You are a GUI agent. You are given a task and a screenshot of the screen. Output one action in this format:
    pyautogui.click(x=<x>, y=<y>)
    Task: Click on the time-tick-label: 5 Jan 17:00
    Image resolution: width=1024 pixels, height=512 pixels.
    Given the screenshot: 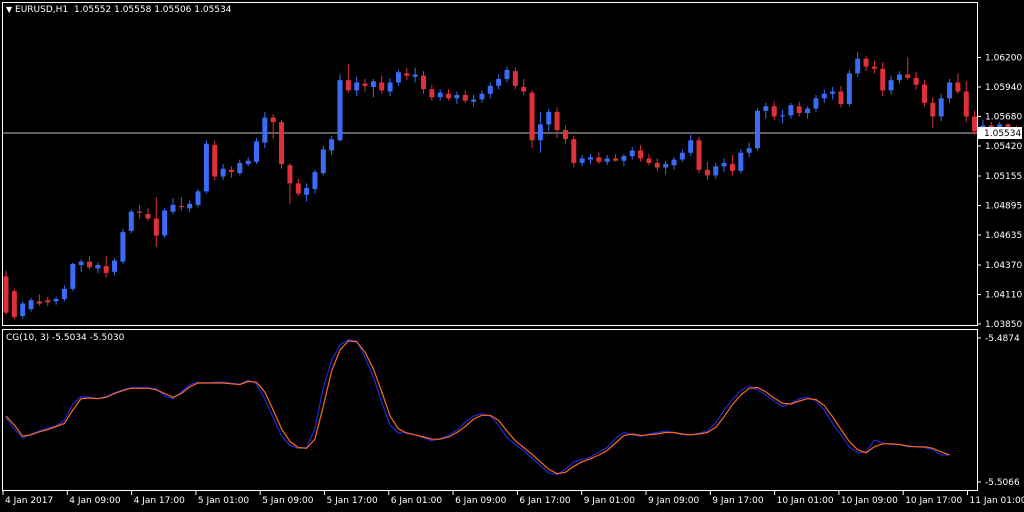 What is the action you would take?
    pyautogui.click(x=353, y=501)
    